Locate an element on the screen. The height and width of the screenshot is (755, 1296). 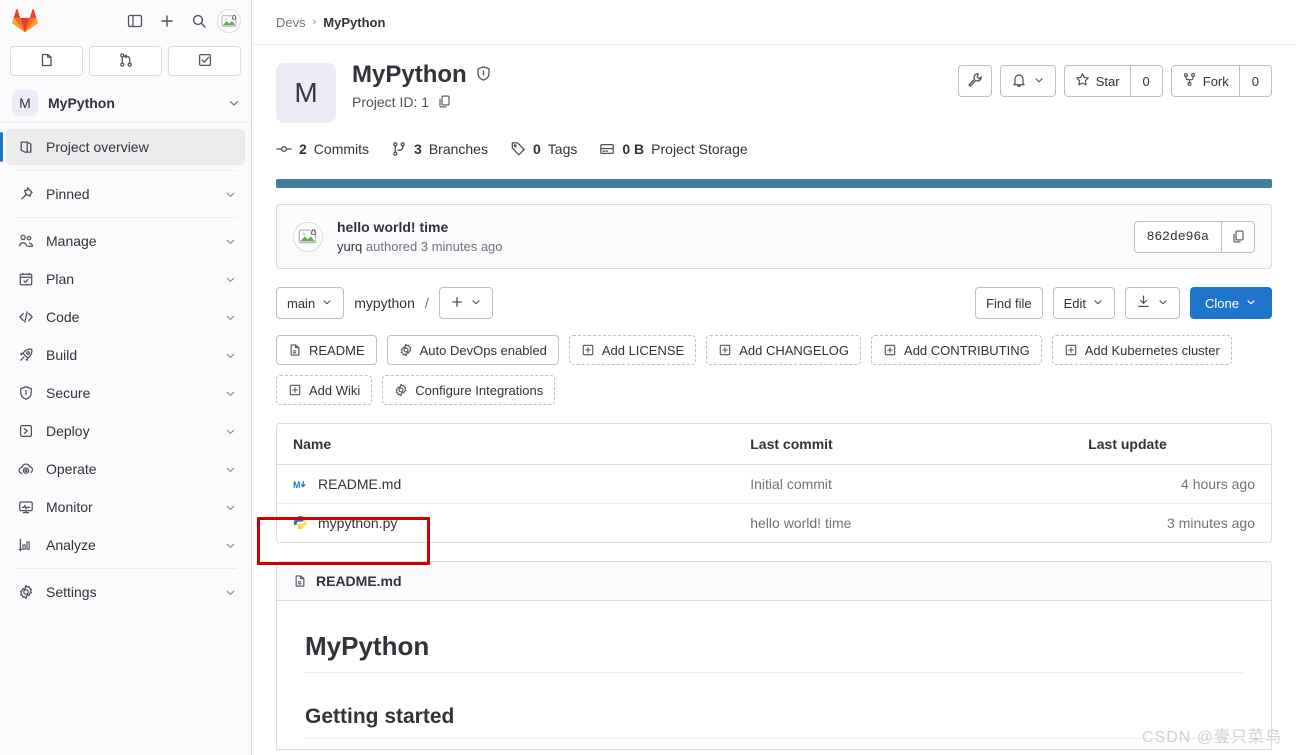
sidebar-item-label: Secure is located at coordinates (68, 393).